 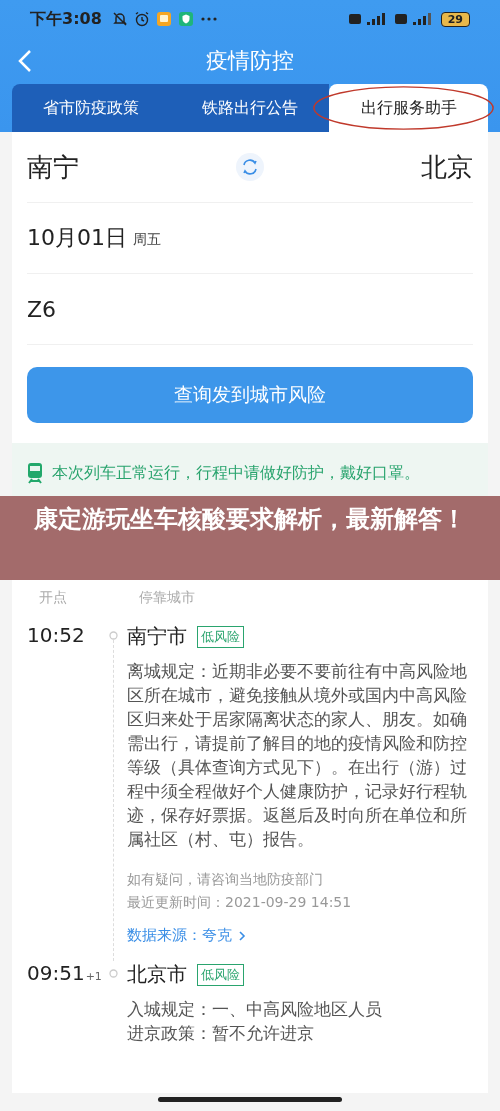 What do you see at coordinates (91, 108) in the screenshot?
I see `tab: 省市防疫政策` at bounding box center [91, 108].